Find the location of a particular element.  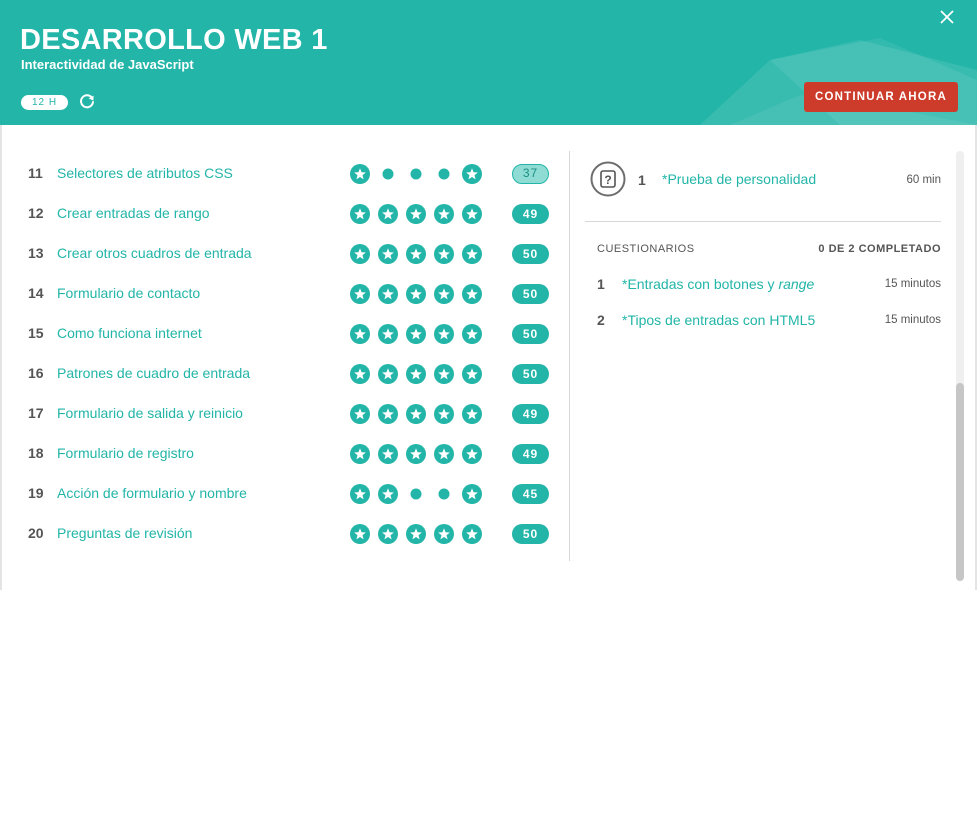

lesson-number: 19 is located at coordinates (36, 493).